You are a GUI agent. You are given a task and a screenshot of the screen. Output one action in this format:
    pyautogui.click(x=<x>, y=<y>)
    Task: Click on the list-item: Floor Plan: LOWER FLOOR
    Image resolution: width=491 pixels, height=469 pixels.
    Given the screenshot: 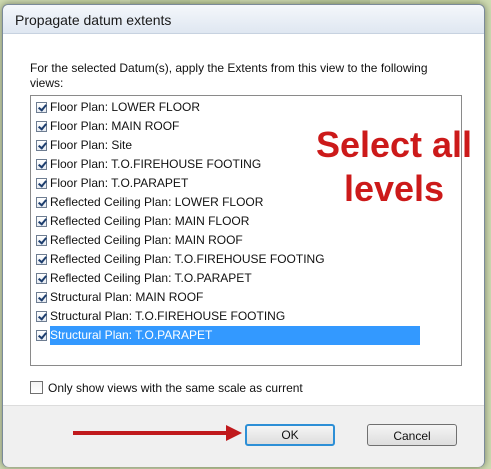 What is the action you would take?
    pyautogui.click(x=246, y=107)
    